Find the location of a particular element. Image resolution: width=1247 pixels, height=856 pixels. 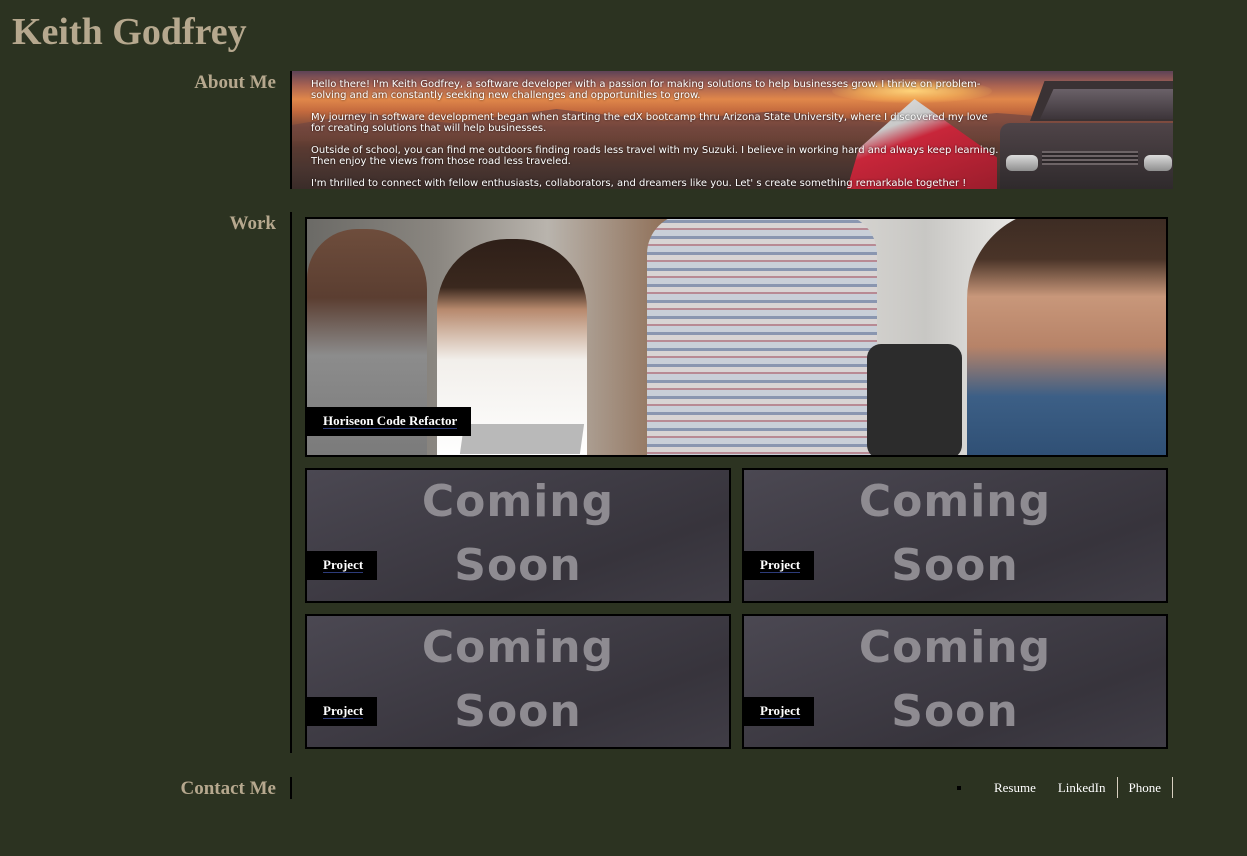

featured-project-title: Horiseon Code Refactor is located at coordinates (390, 421).